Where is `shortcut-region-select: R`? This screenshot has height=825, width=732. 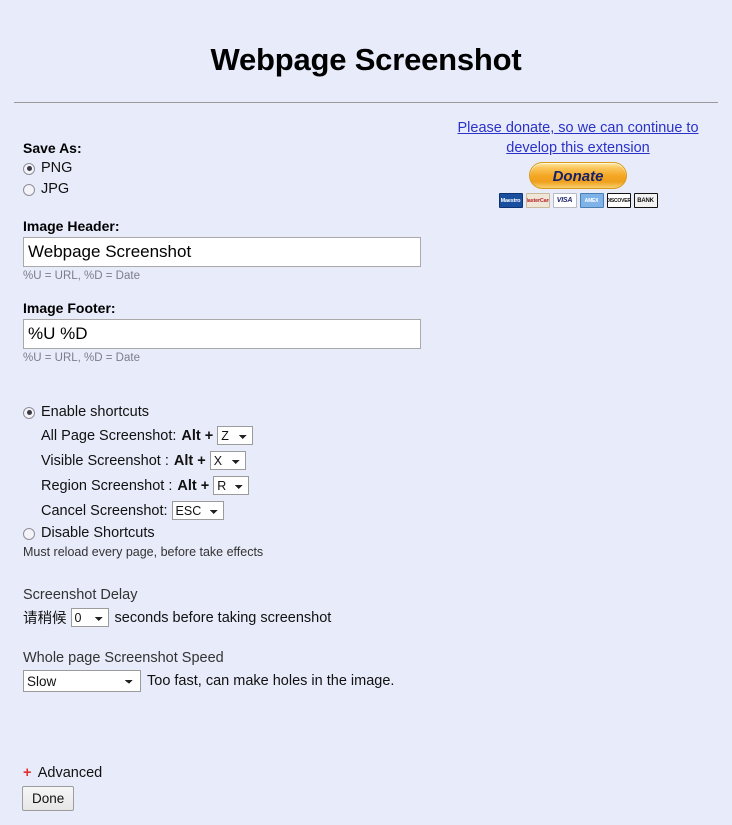
shortcut-region-select: R is located at coordinates (231, 485).